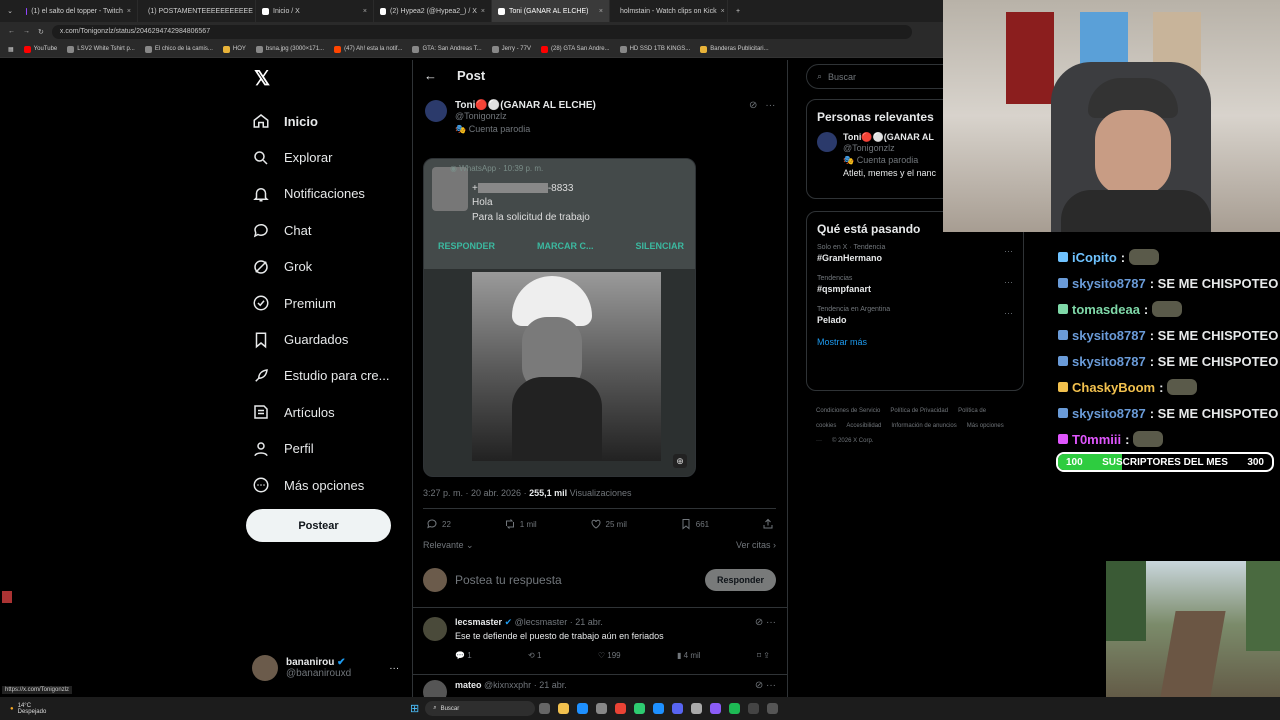 The image size is (1280, 720). What do you see at coordinates (438, 524) in the screenshot?
I see `reply-action: 22` at bounding box center [438, 524].